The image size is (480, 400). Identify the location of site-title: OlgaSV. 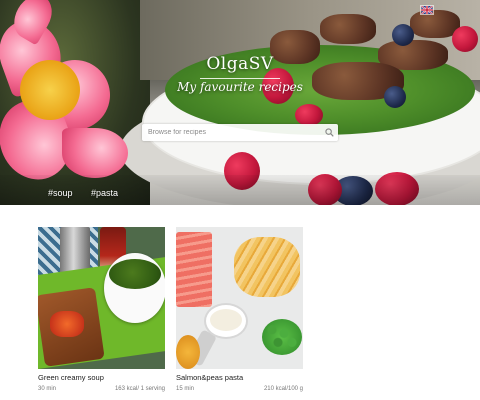
(240, 64).